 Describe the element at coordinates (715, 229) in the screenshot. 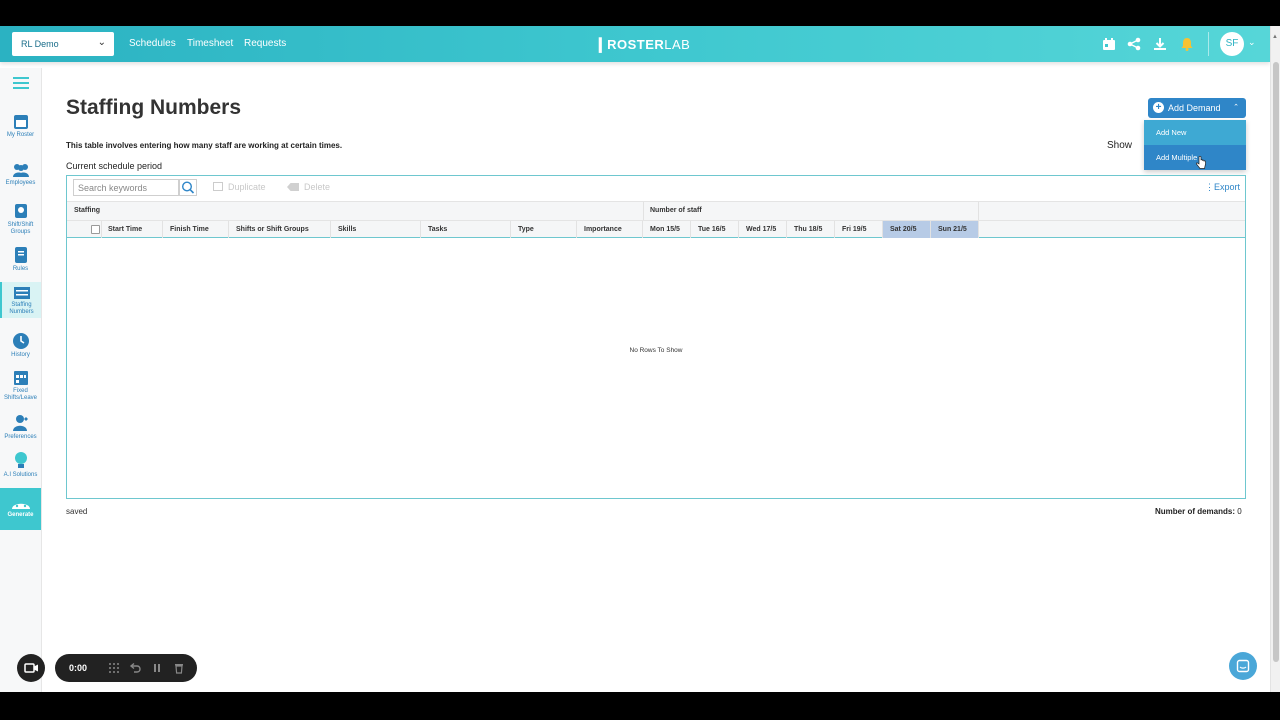

I see `col-tue: Tue 16/5` at that location.